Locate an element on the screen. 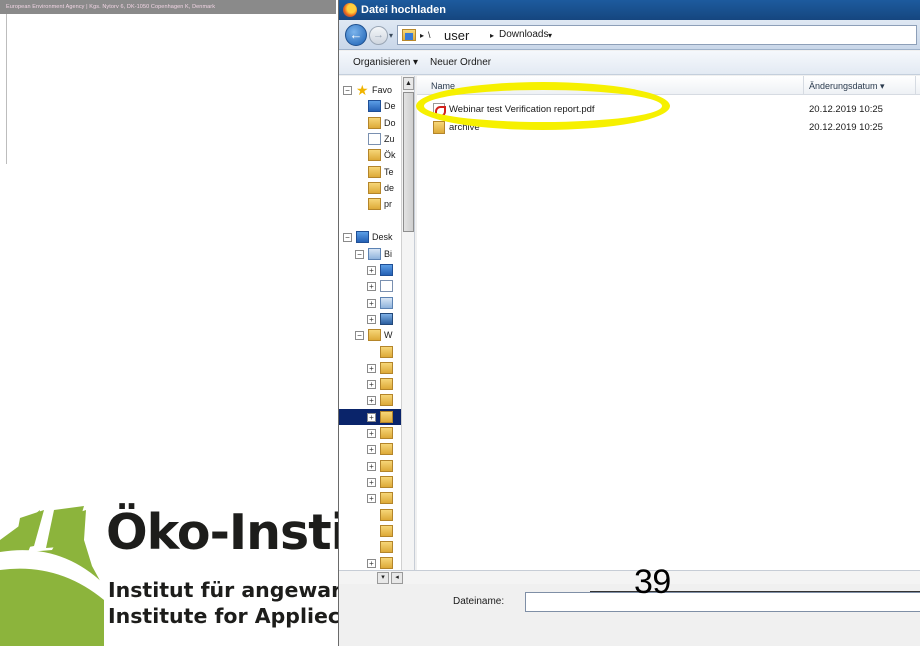 This screenshot has width=920, height=646. scroll-down-button: ▾ is located at coordinates (383, 578).